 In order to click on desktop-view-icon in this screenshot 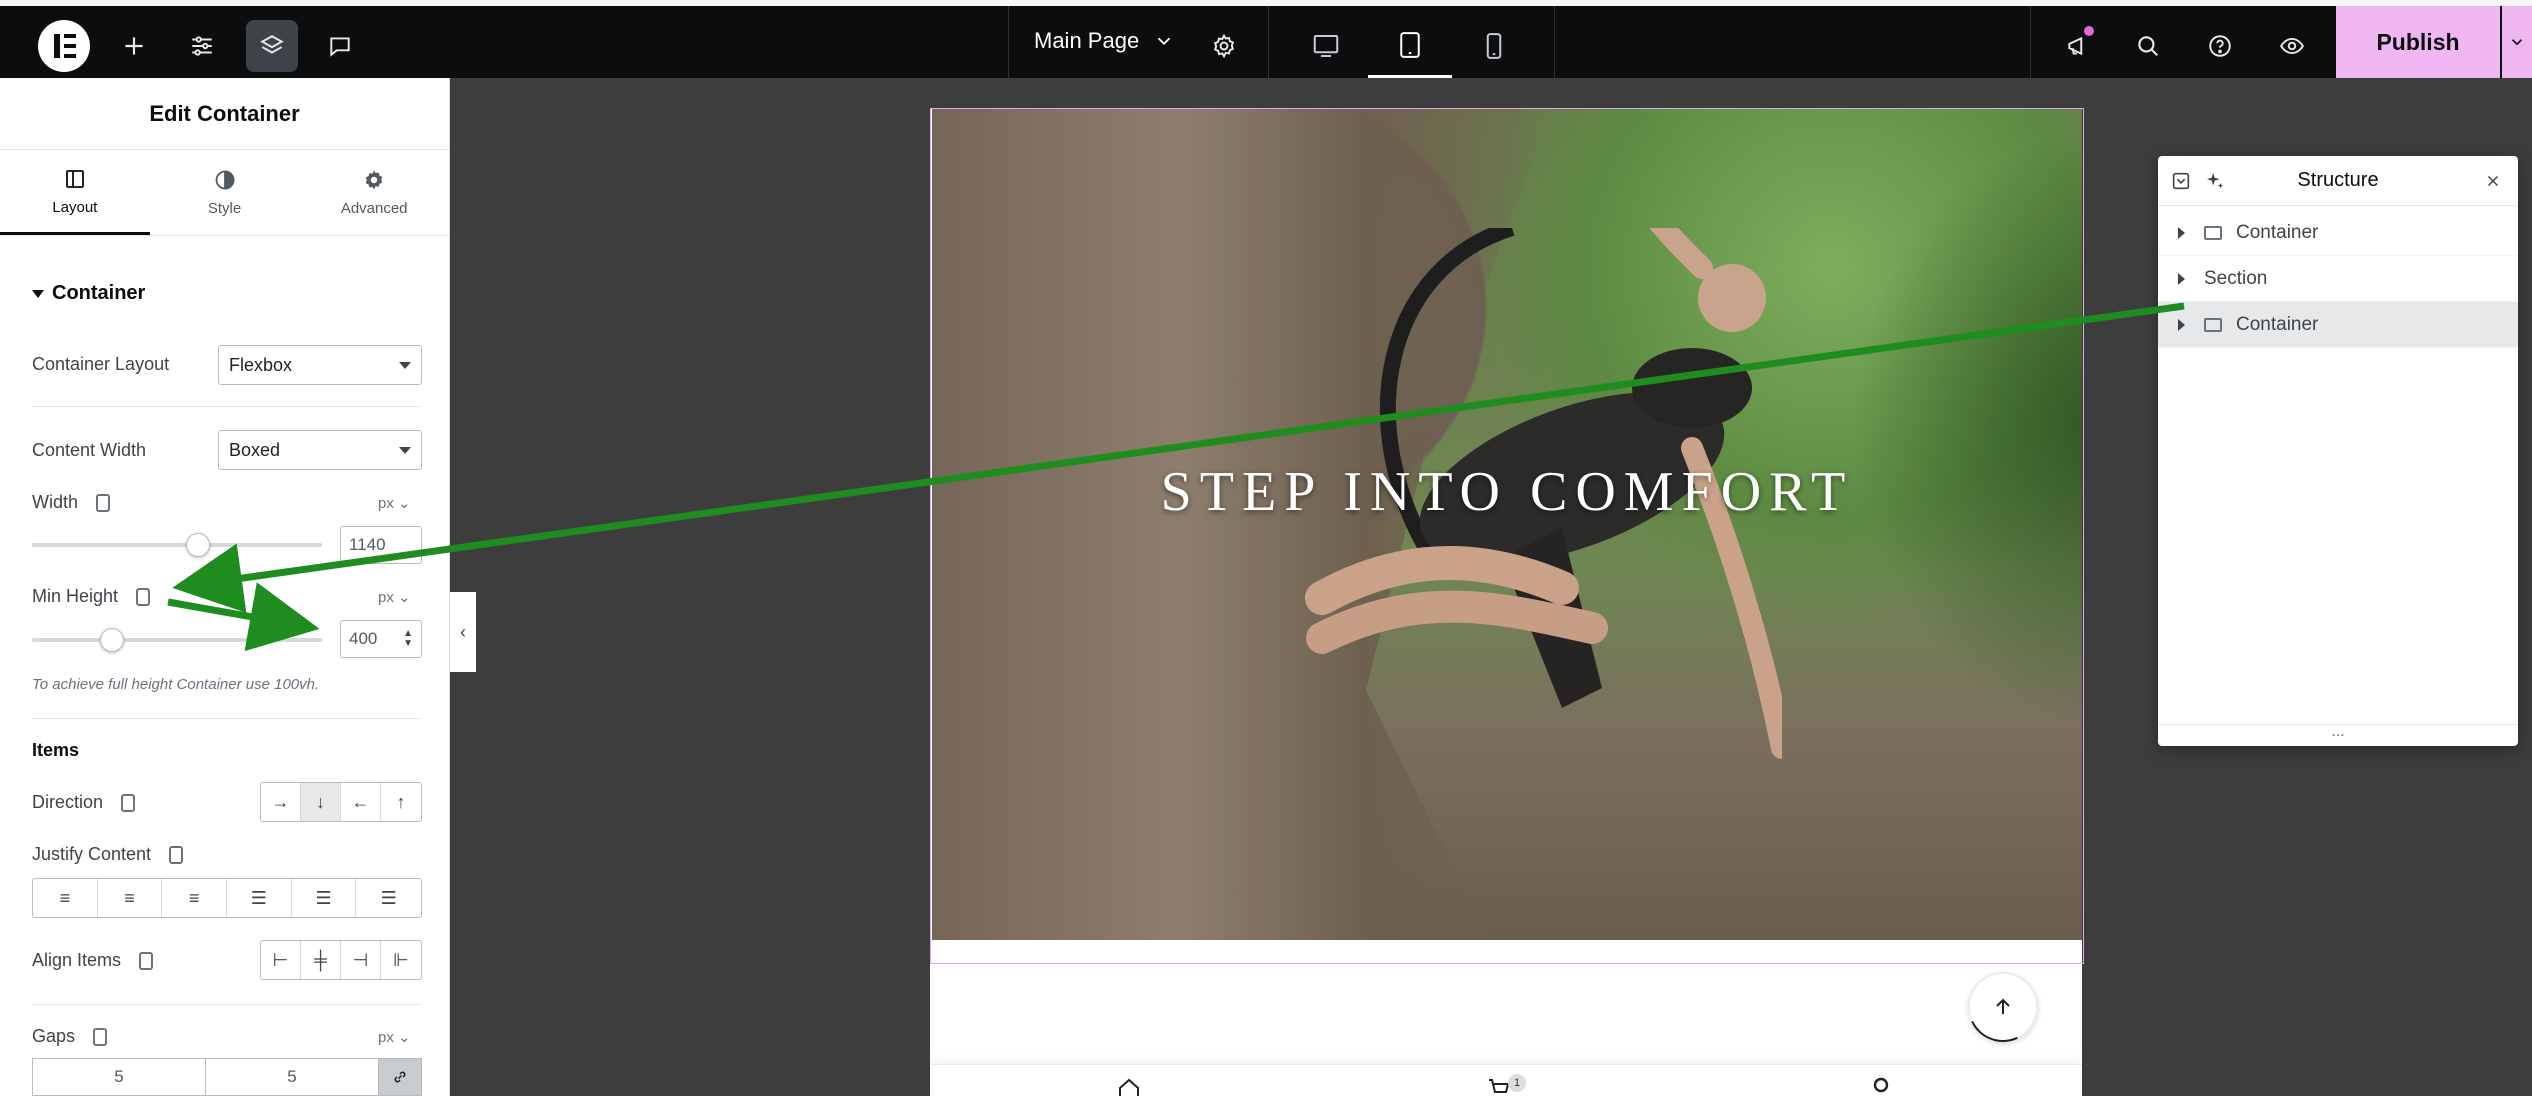, I will do `click(1326, 46)`.